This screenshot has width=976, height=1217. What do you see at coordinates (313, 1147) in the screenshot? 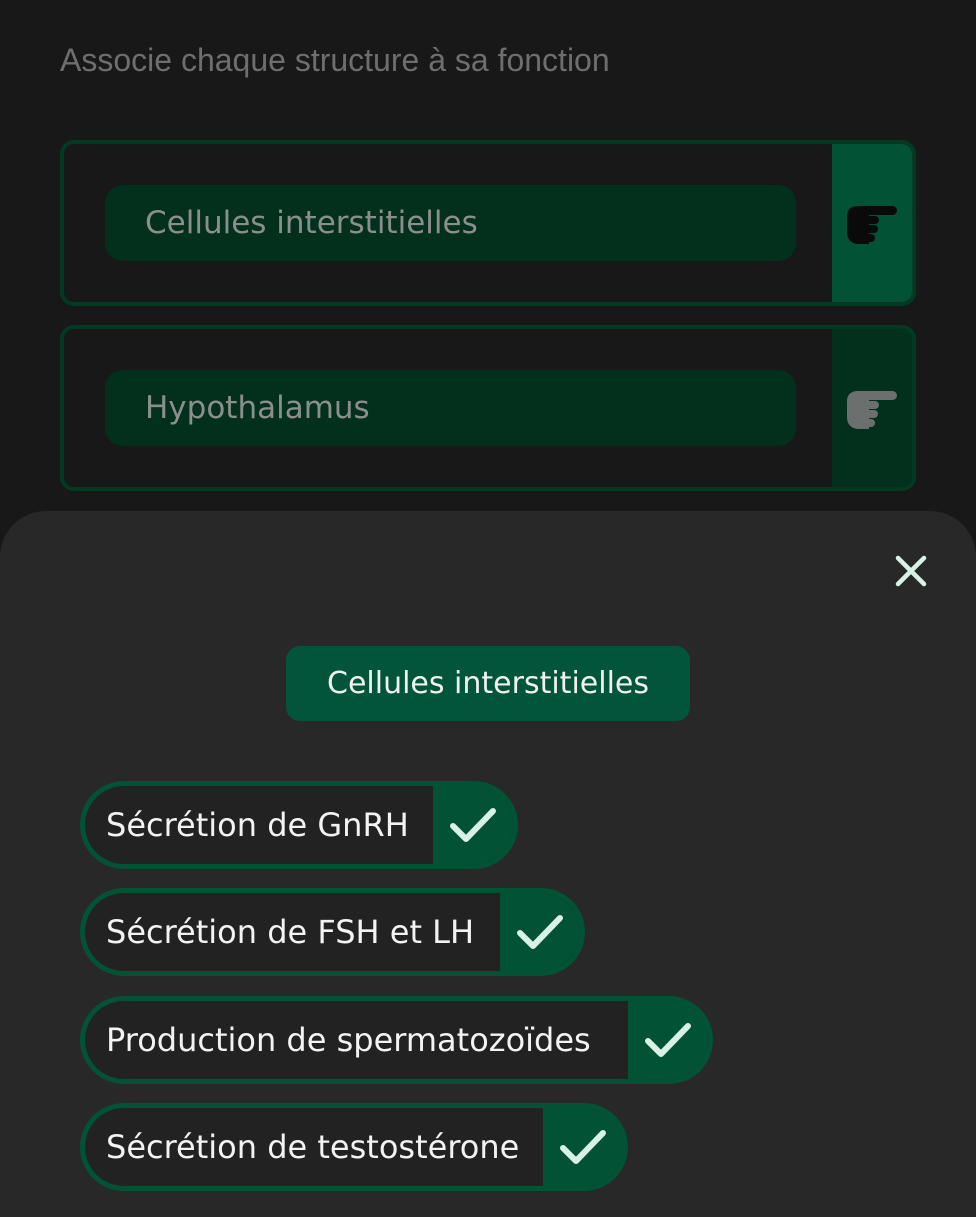
I see `answer-option-label: Sécrétion de testostérone` at bounding box center [313, 1147].